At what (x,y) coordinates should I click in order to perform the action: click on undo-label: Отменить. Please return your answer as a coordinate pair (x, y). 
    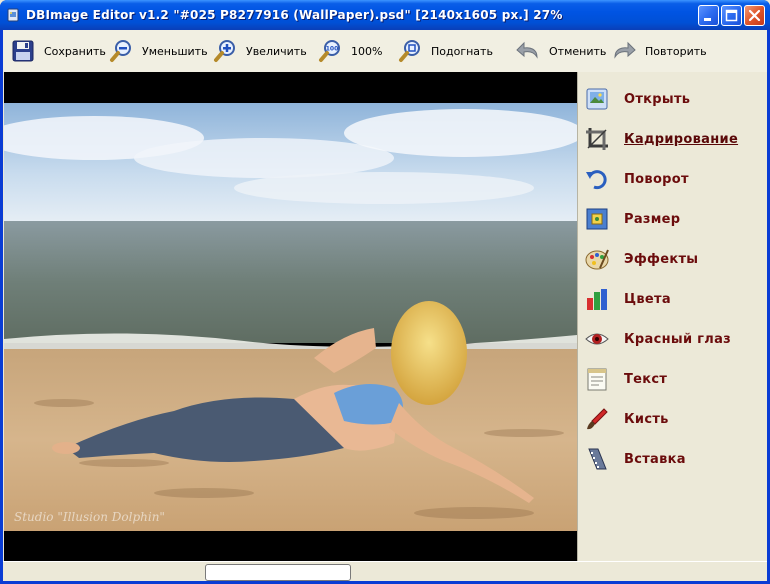
    Looking at the image, I should click on (578, 51).